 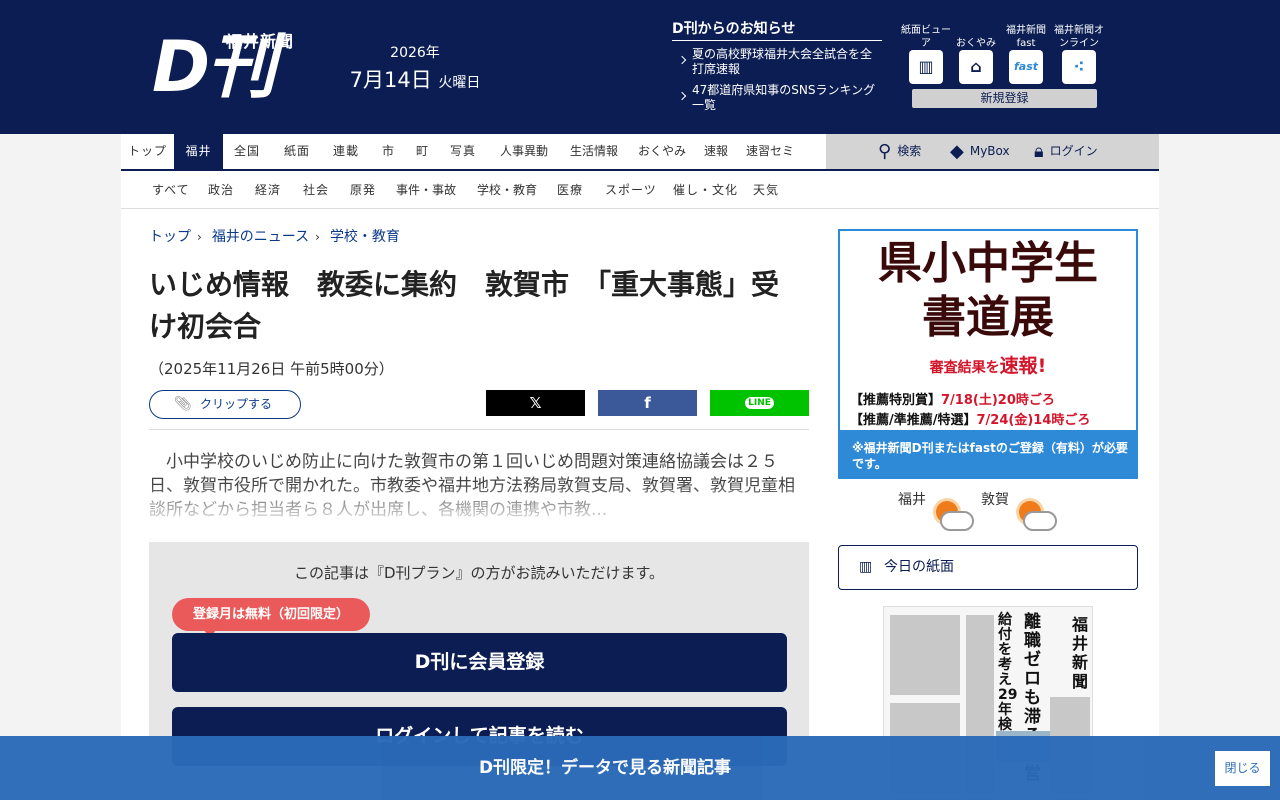 What do you see at coordinates (777, 29) in the screenshot?
I see `notice-title: D刊からのお知らせ` at bounding box center [777, 29].